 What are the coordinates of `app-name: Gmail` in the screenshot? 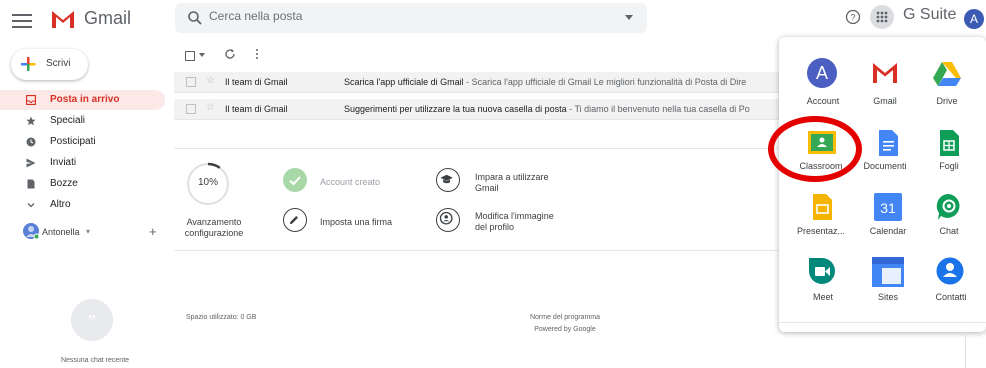 It's located at (108, 18).